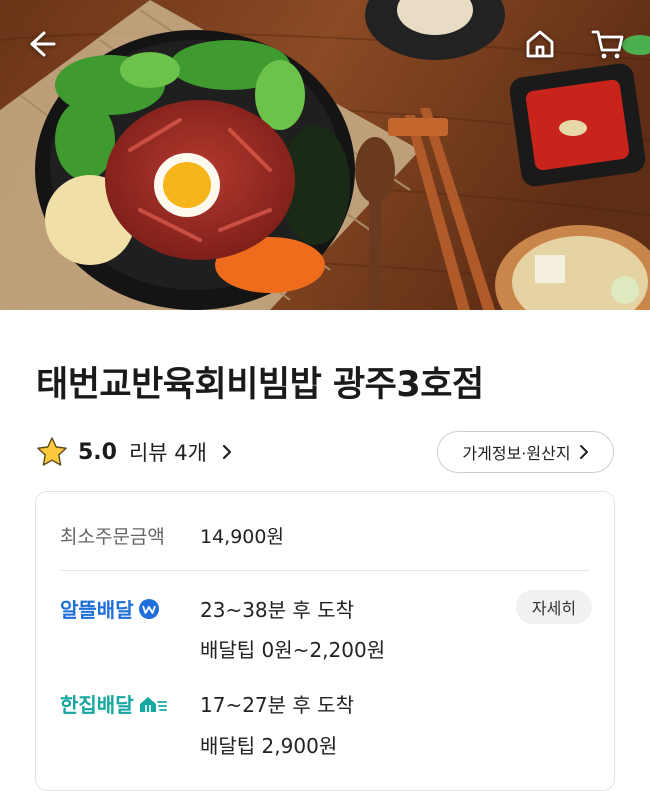  I want to click on altteul-delivery-tip: 배달팁 0원~2,200원, so click(293, 650).